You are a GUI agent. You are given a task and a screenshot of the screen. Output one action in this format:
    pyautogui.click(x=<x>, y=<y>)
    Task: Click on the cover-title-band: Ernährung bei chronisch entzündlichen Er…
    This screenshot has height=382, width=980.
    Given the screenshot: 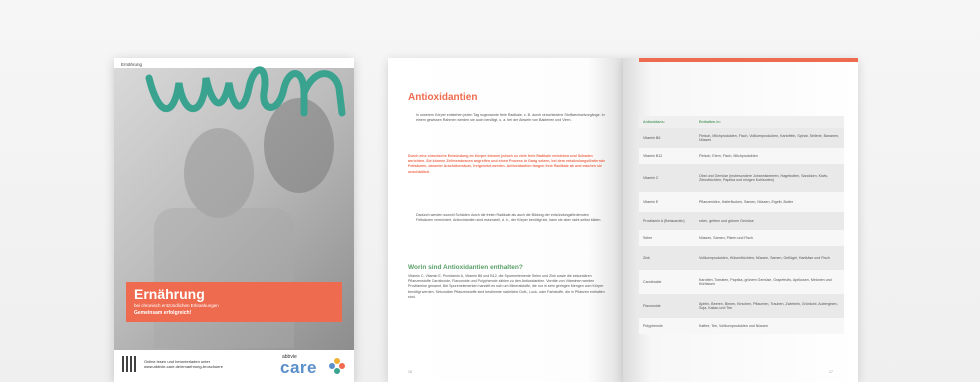 What is the action you would take?
    pyautogui.click(x=234, y=302)
    